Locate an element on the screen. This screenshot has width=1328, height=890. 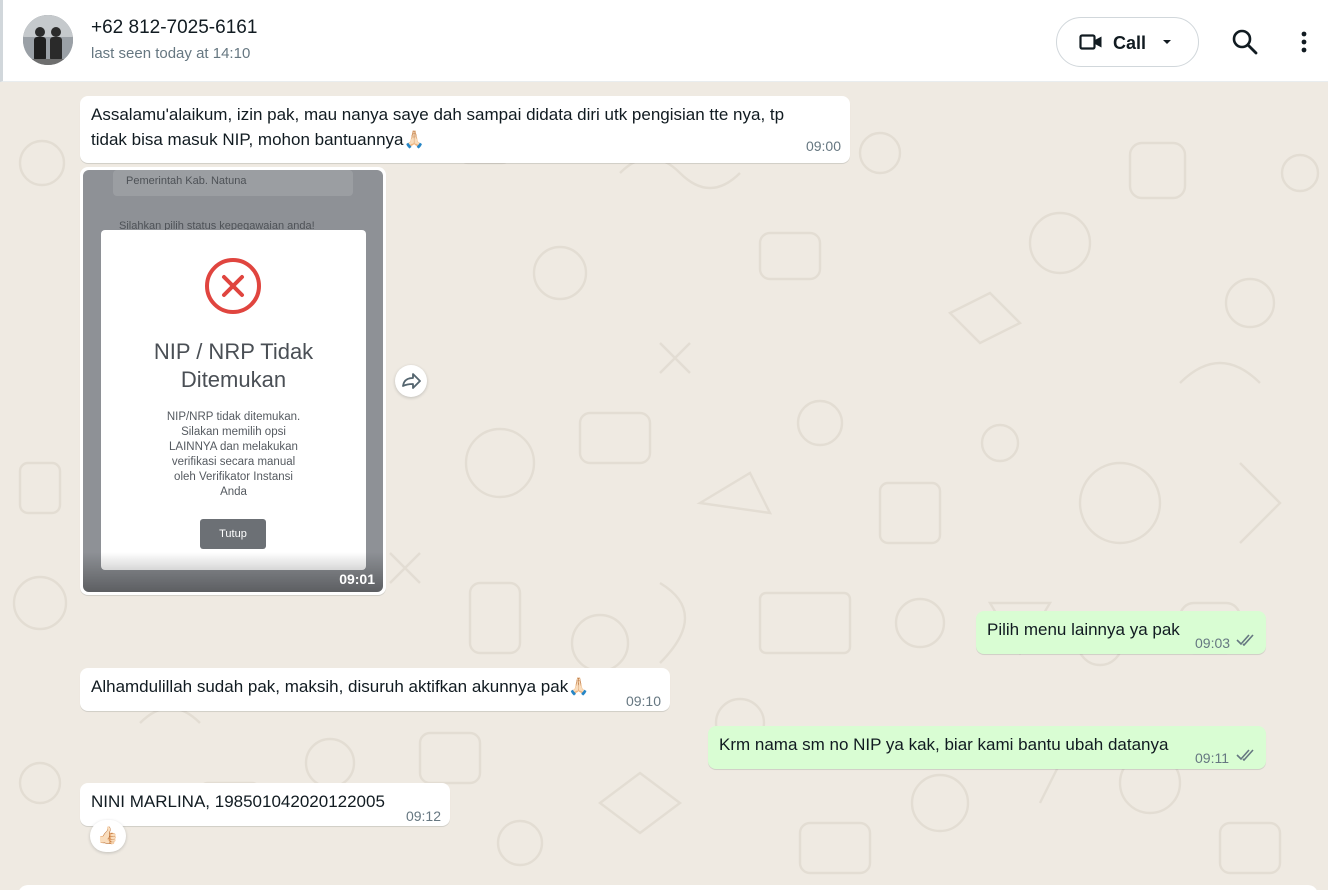
last-seen-status: last seen today at 14:10 is located at coordinates (171, 53).